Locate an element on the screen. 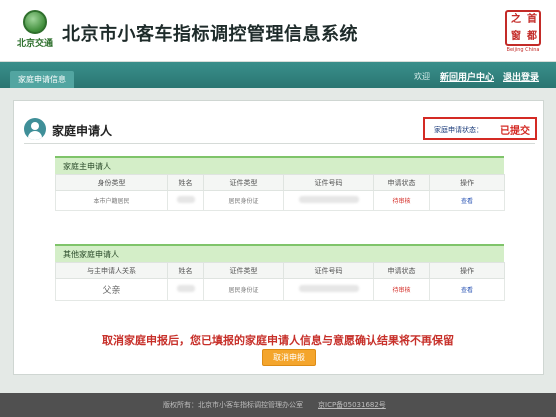  relation-cell: 父亲 is located at coordinates (111, 289).